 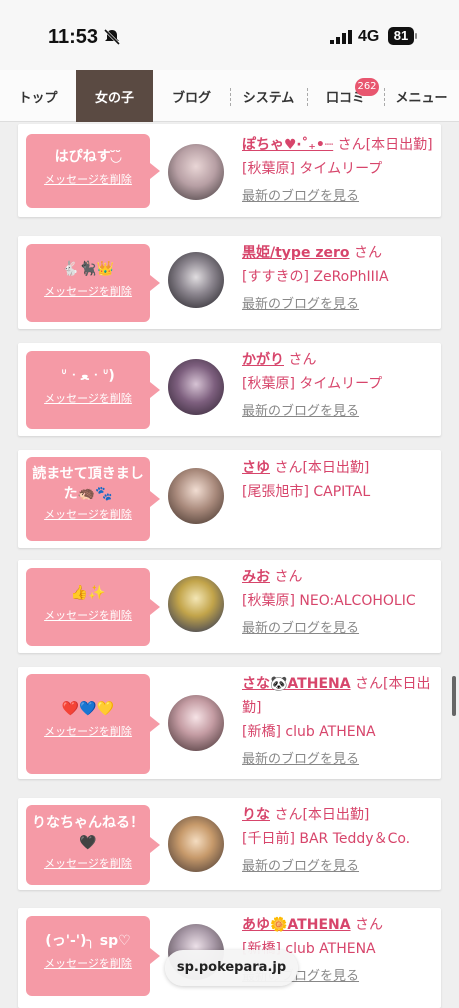 What do you see at coordinates (88, 157) in the screenshot?
I see `message-text: はぴねす◟̆◞̆` at bounding box center [88, 157].